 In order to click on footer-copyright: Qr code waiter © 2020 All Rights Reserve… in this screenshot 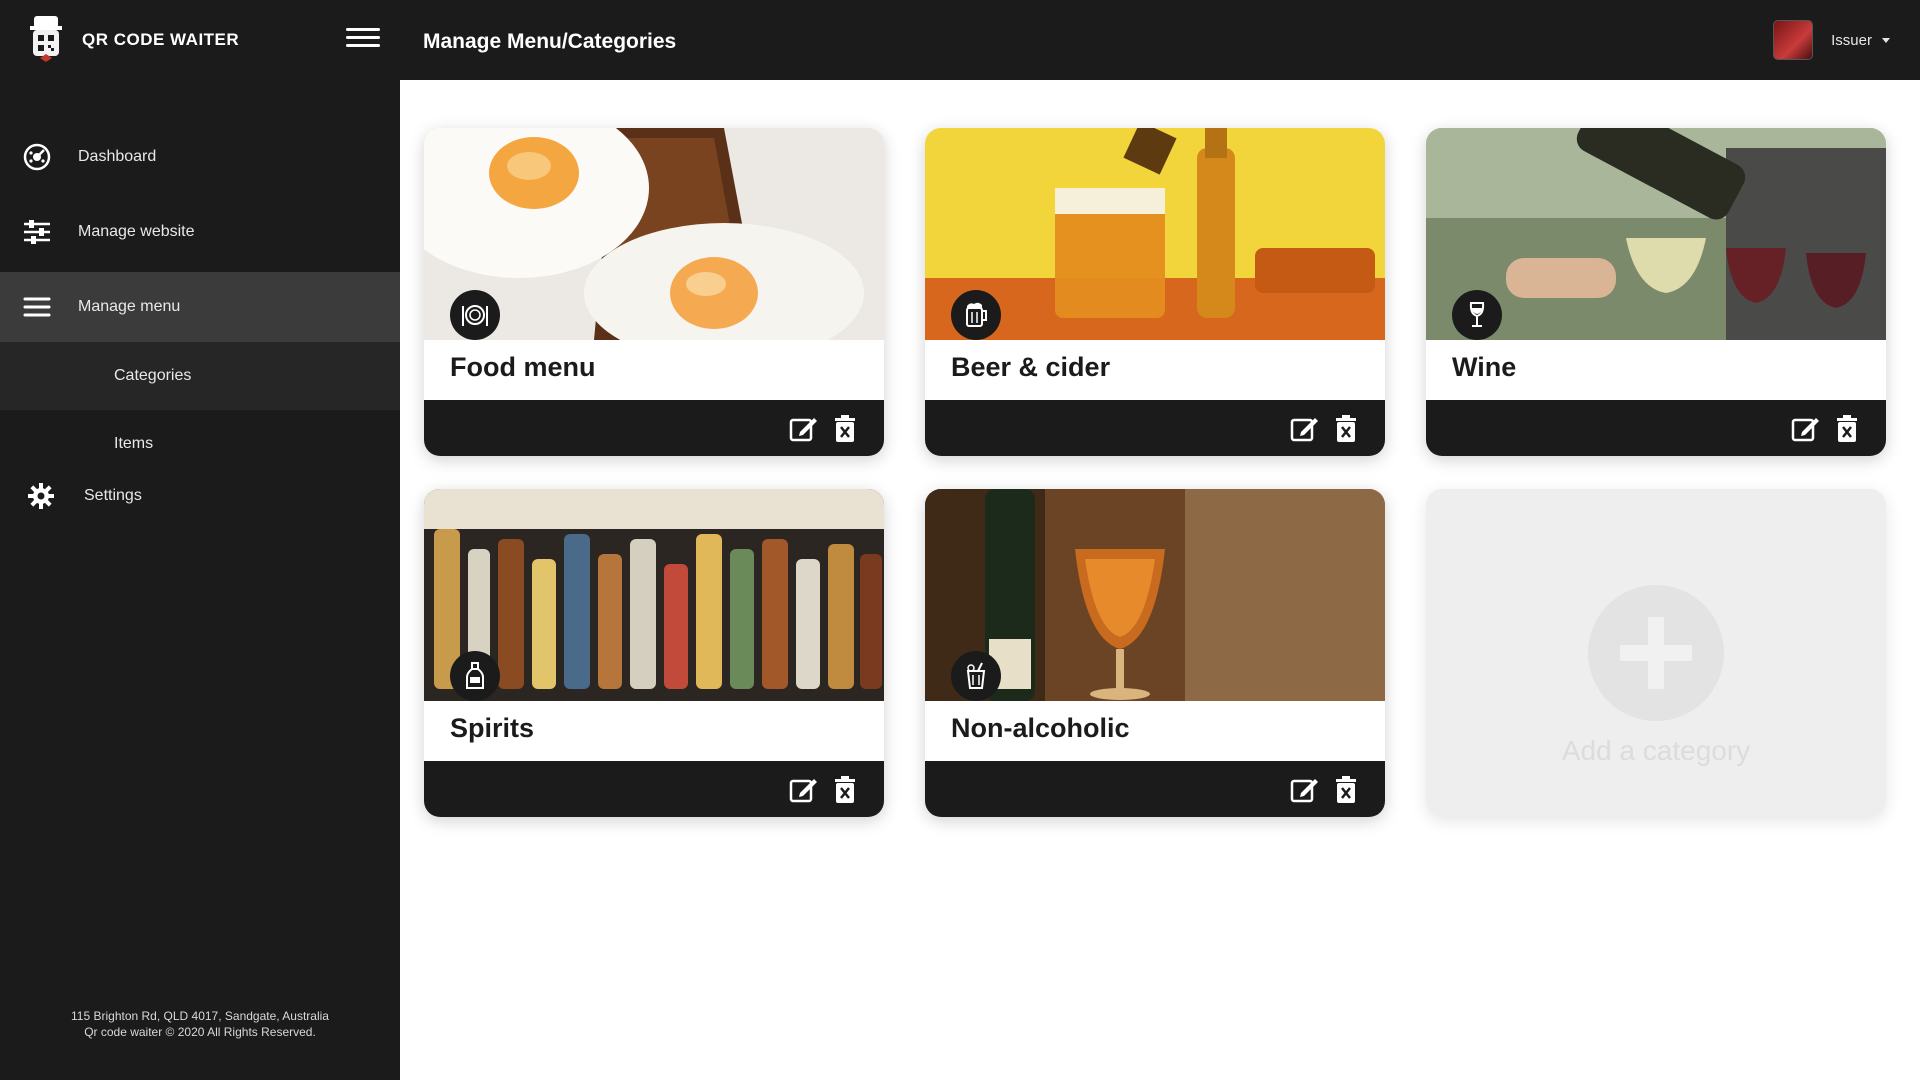, I will do `click(200, 1032)`.